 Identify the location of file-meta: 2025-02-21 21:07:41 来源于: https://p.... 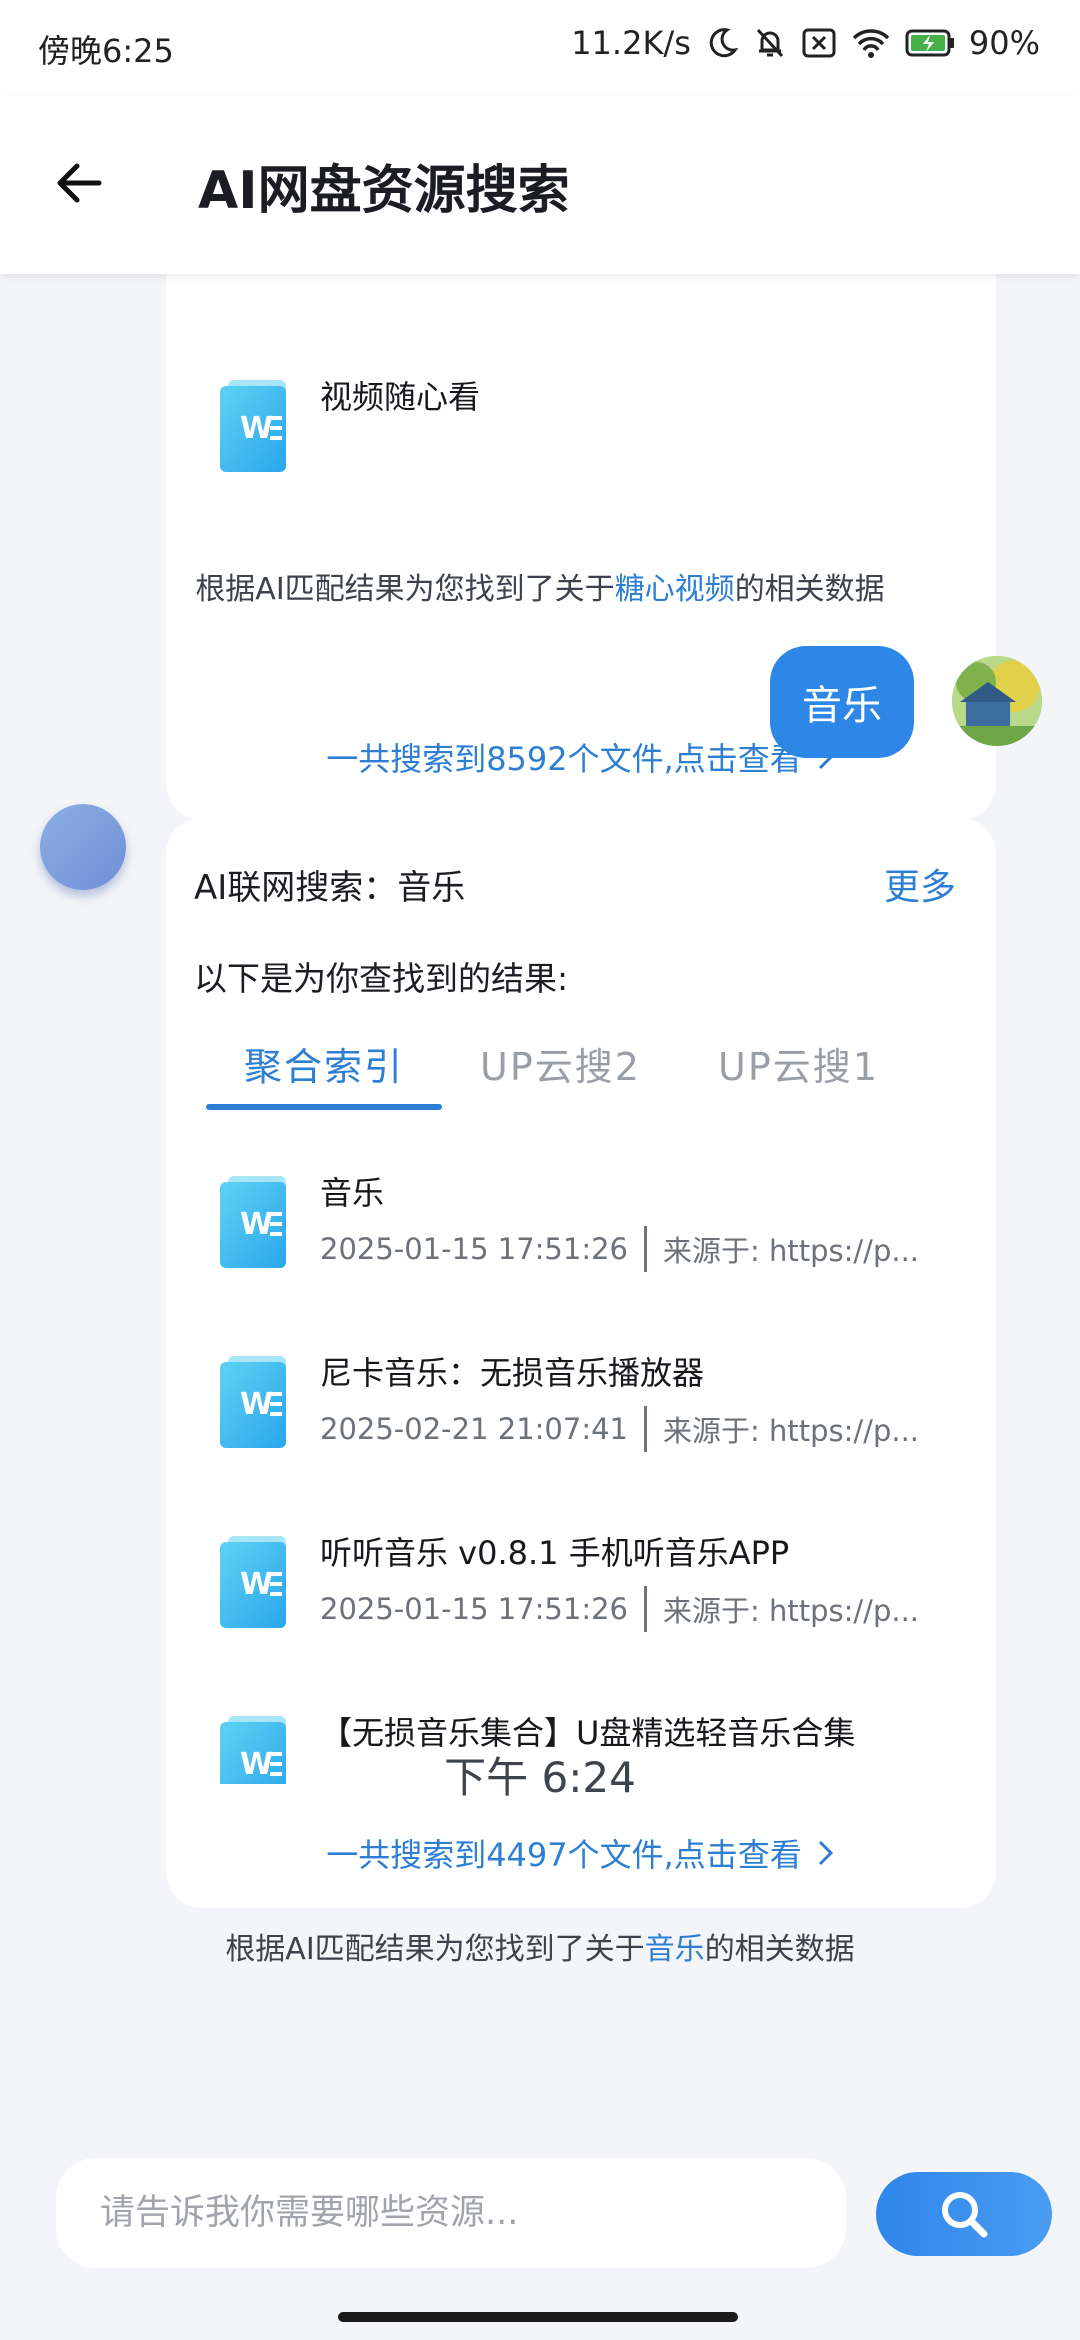
(619, 1429).